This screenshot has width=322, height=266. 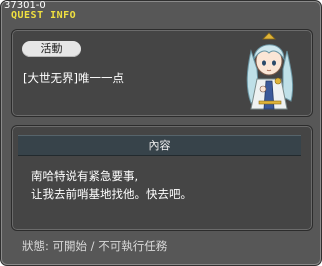 I want to click on quest-description-line: 南哈特说有紧急要事,, so click(x=85, y=176).